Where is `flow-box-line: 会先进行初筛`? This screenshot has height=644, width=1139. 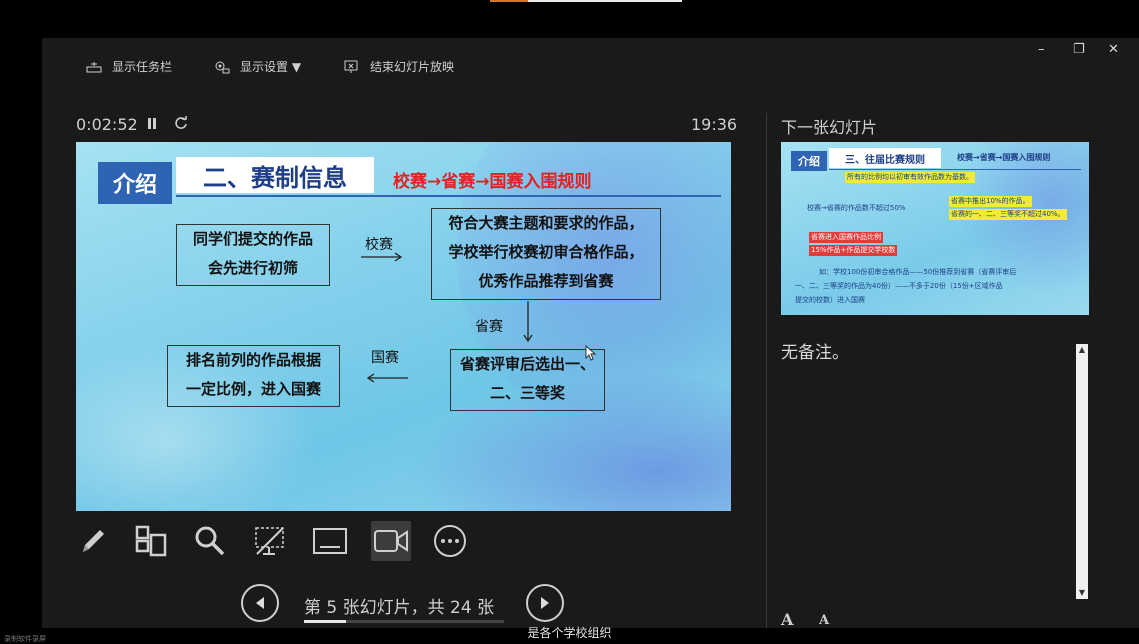
flow-box-line: 会先进行初筛 is located at coordinates (252, 268).